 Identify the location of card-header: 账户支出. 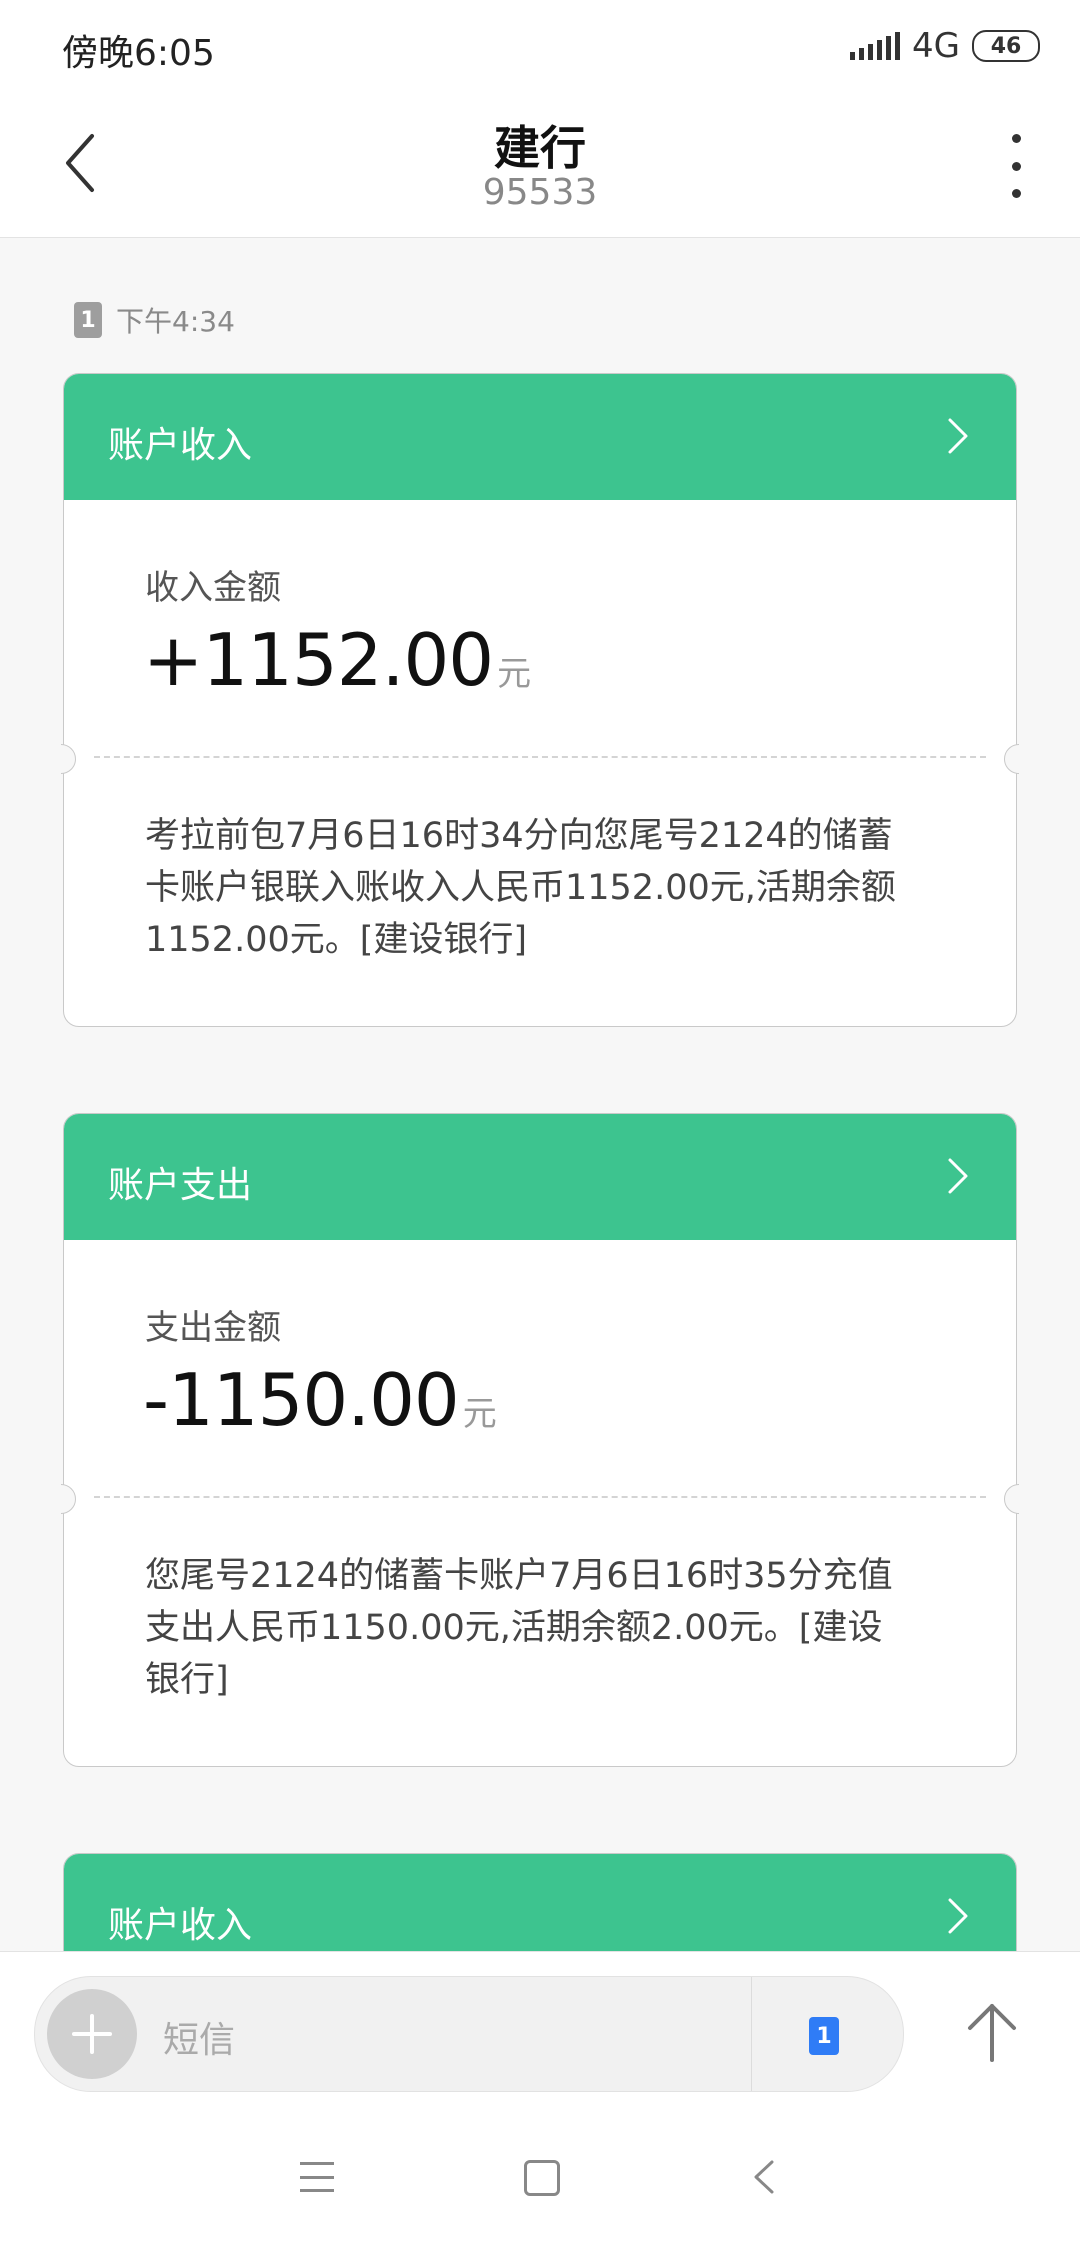
(540, 1177).